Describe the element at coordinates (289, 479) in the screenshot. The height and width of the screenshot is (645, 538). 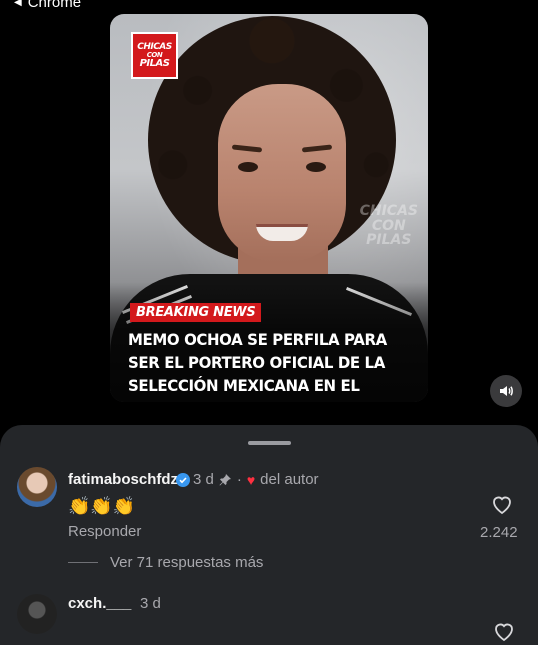
I see `author-like-label: del autor` at that location.